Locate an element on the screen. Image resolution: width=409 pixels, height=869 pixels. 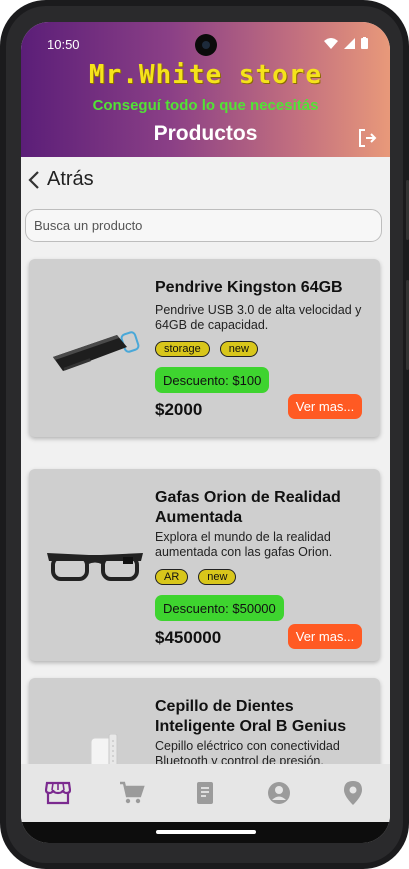
status-icons is located at coordinates (346, 43).